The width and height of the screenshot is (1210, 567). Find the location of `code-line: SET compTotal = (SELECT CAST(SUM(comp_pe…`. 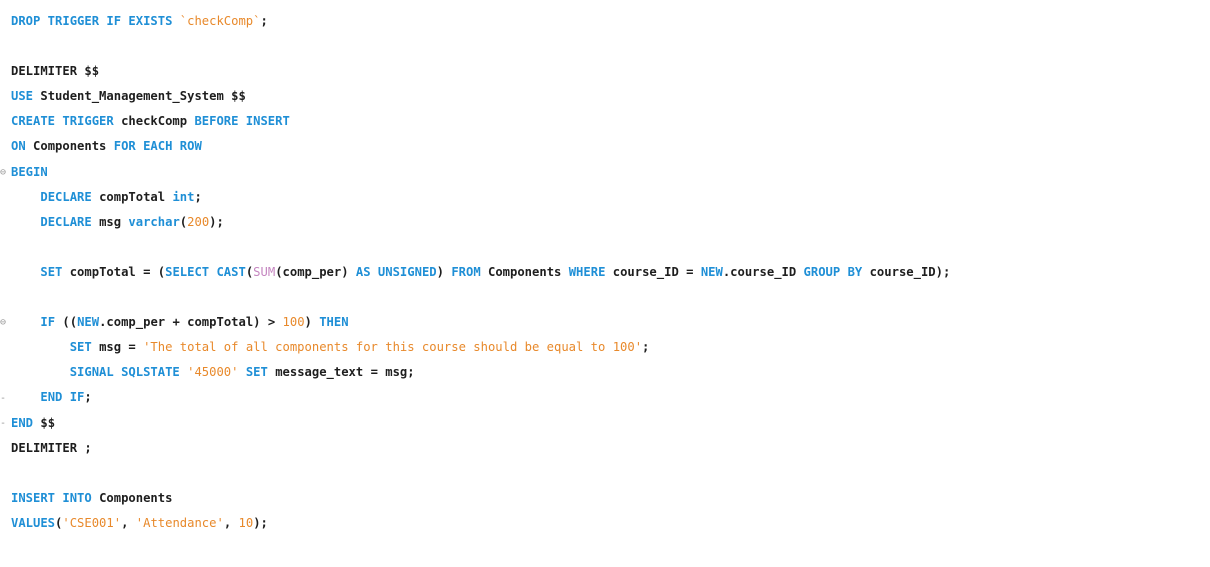

code-line: SET compTotal = (SELECT CAST(SUM(comp_pe… is located at coordinates (480, 272).